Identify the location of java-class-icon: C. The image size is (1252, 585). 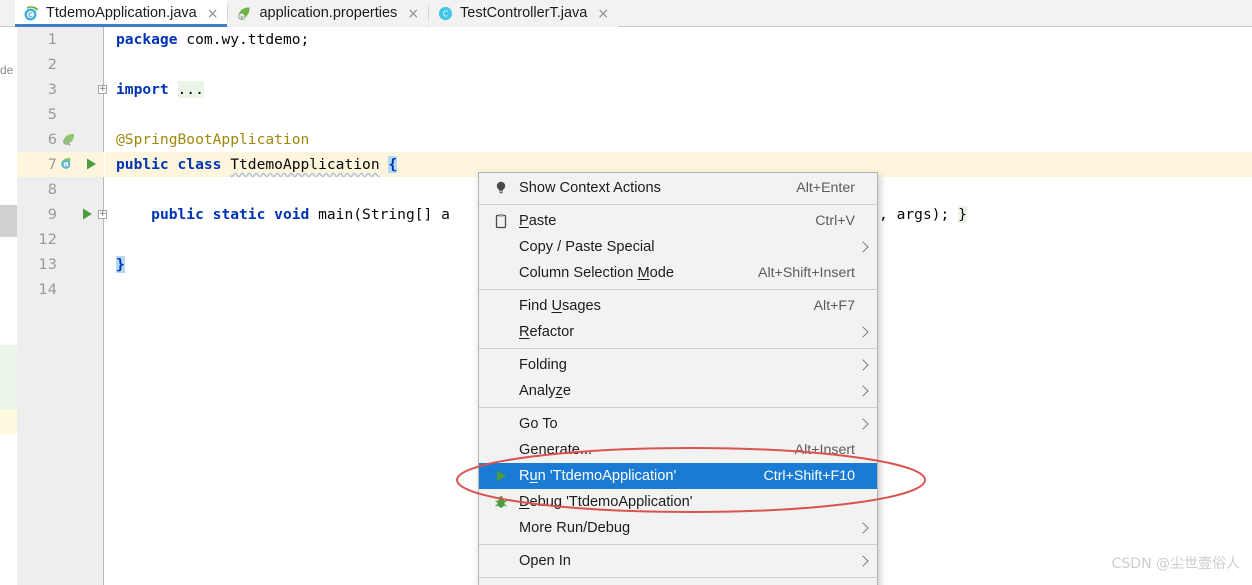
(445, 13).